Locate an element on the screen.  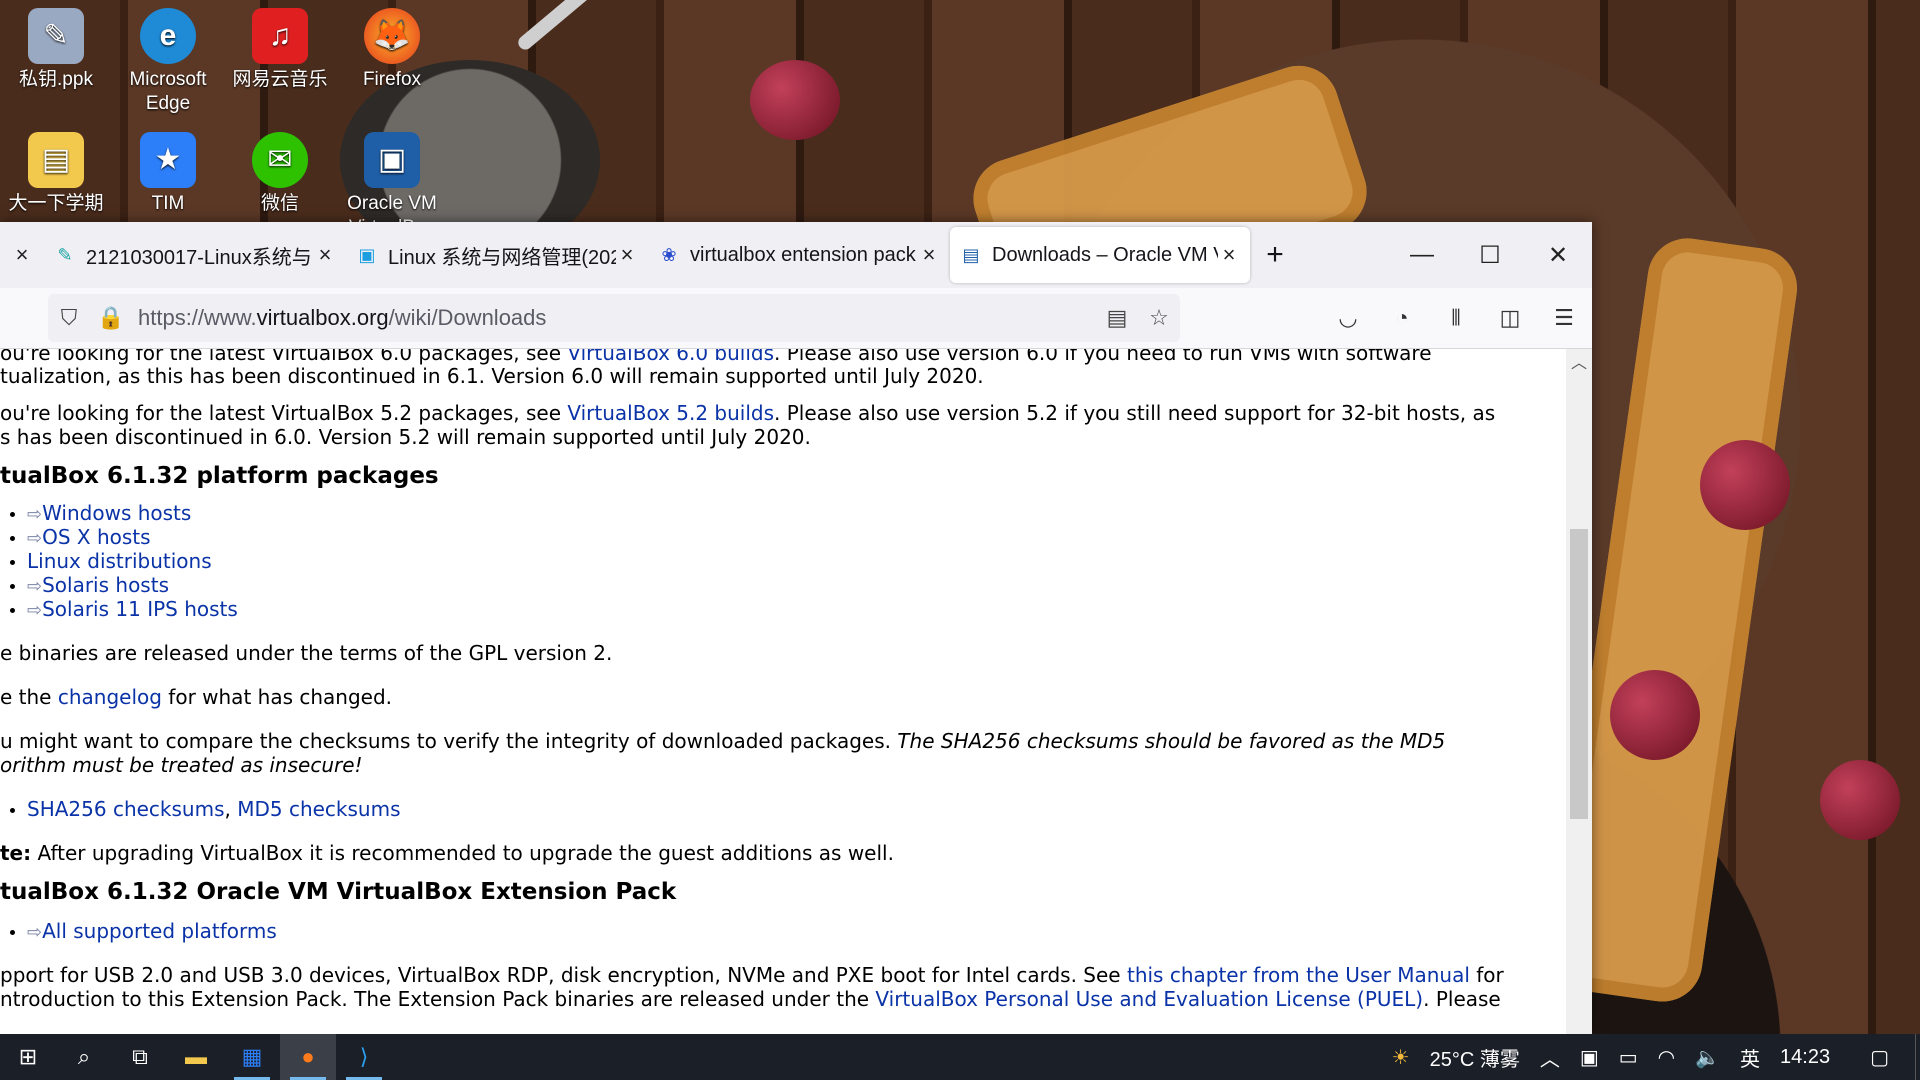
display-icon: ▣ is located at coordinates (1589, 1057).